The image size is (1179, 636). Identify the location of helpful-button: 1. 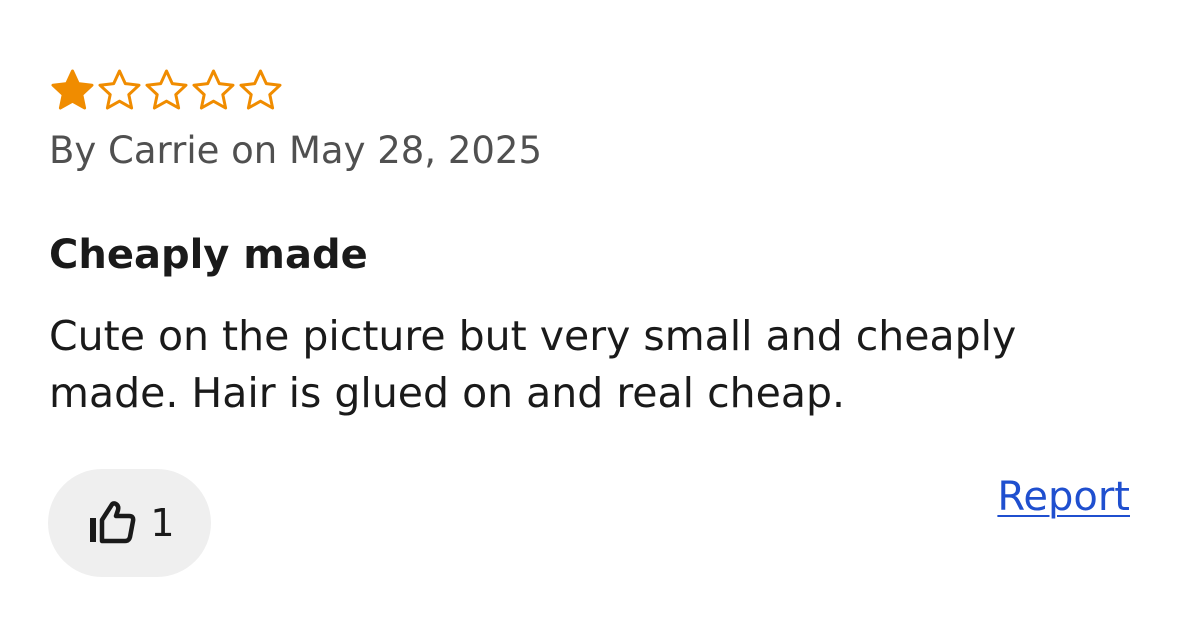
(129, 523).